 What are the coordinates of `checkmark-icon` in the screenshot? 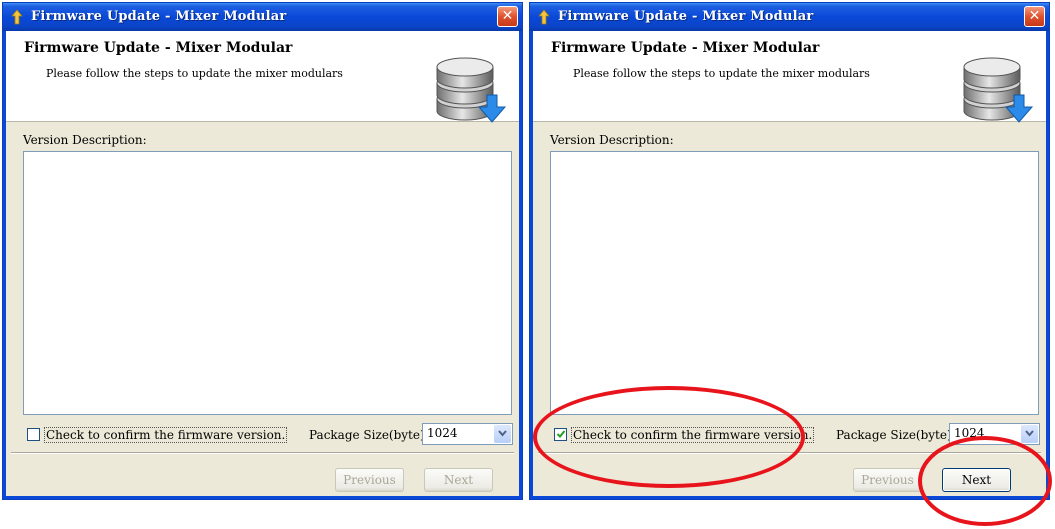 It's located at (561, 434).